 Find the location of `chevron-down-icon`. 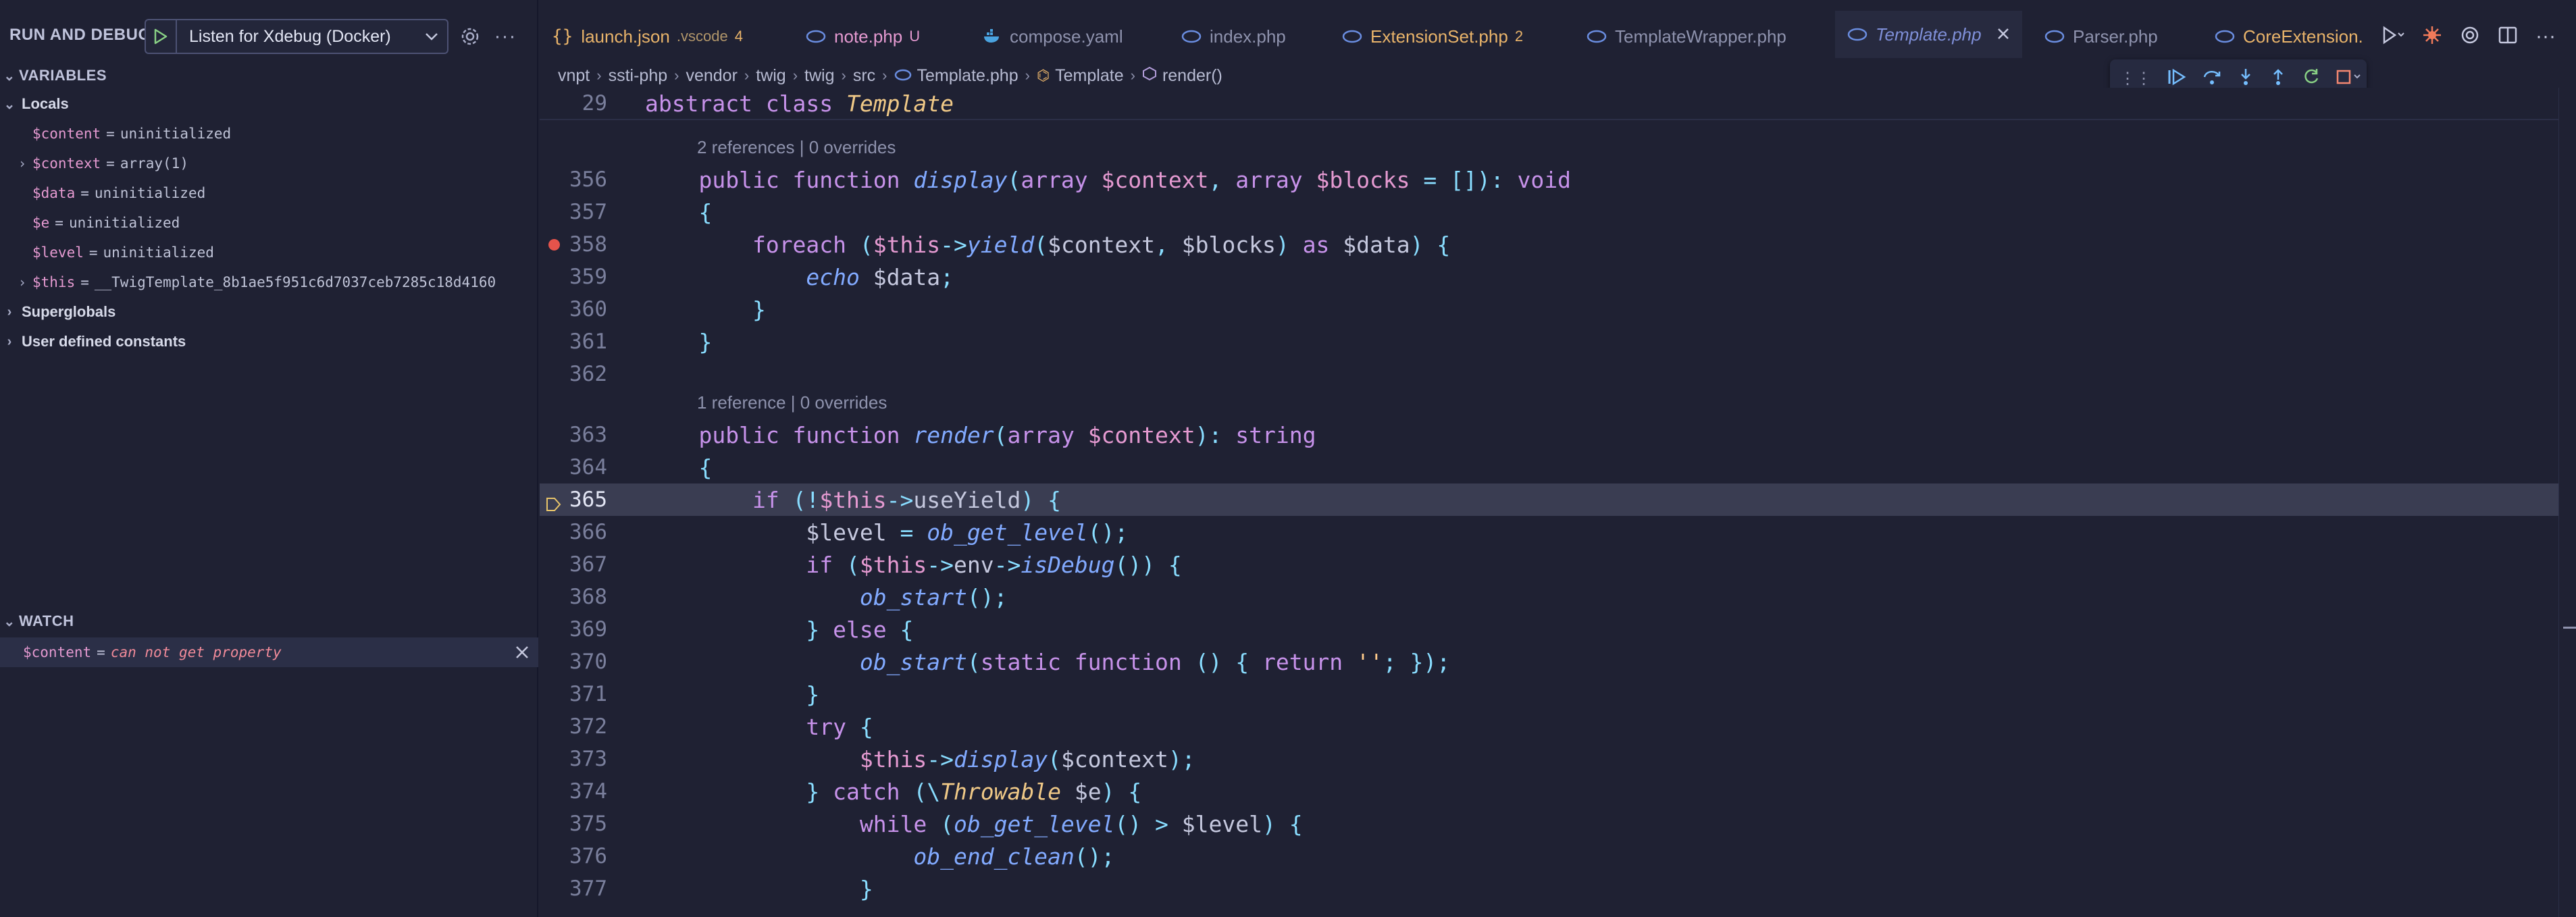

chevron-down-icon is located at coordinates (431, 37).